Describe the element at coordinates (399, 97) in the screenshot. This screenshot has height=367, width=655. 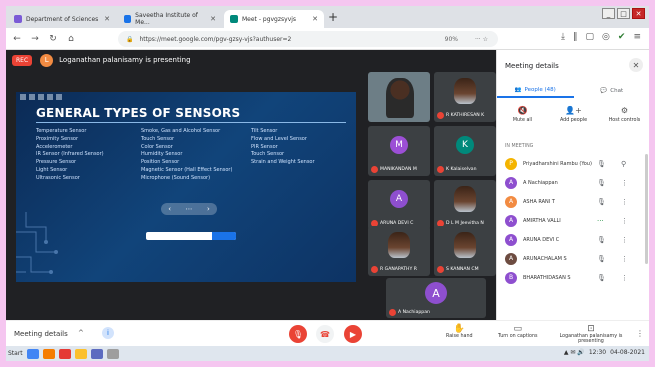
I see `participant-tile-presenter-video` at that location.